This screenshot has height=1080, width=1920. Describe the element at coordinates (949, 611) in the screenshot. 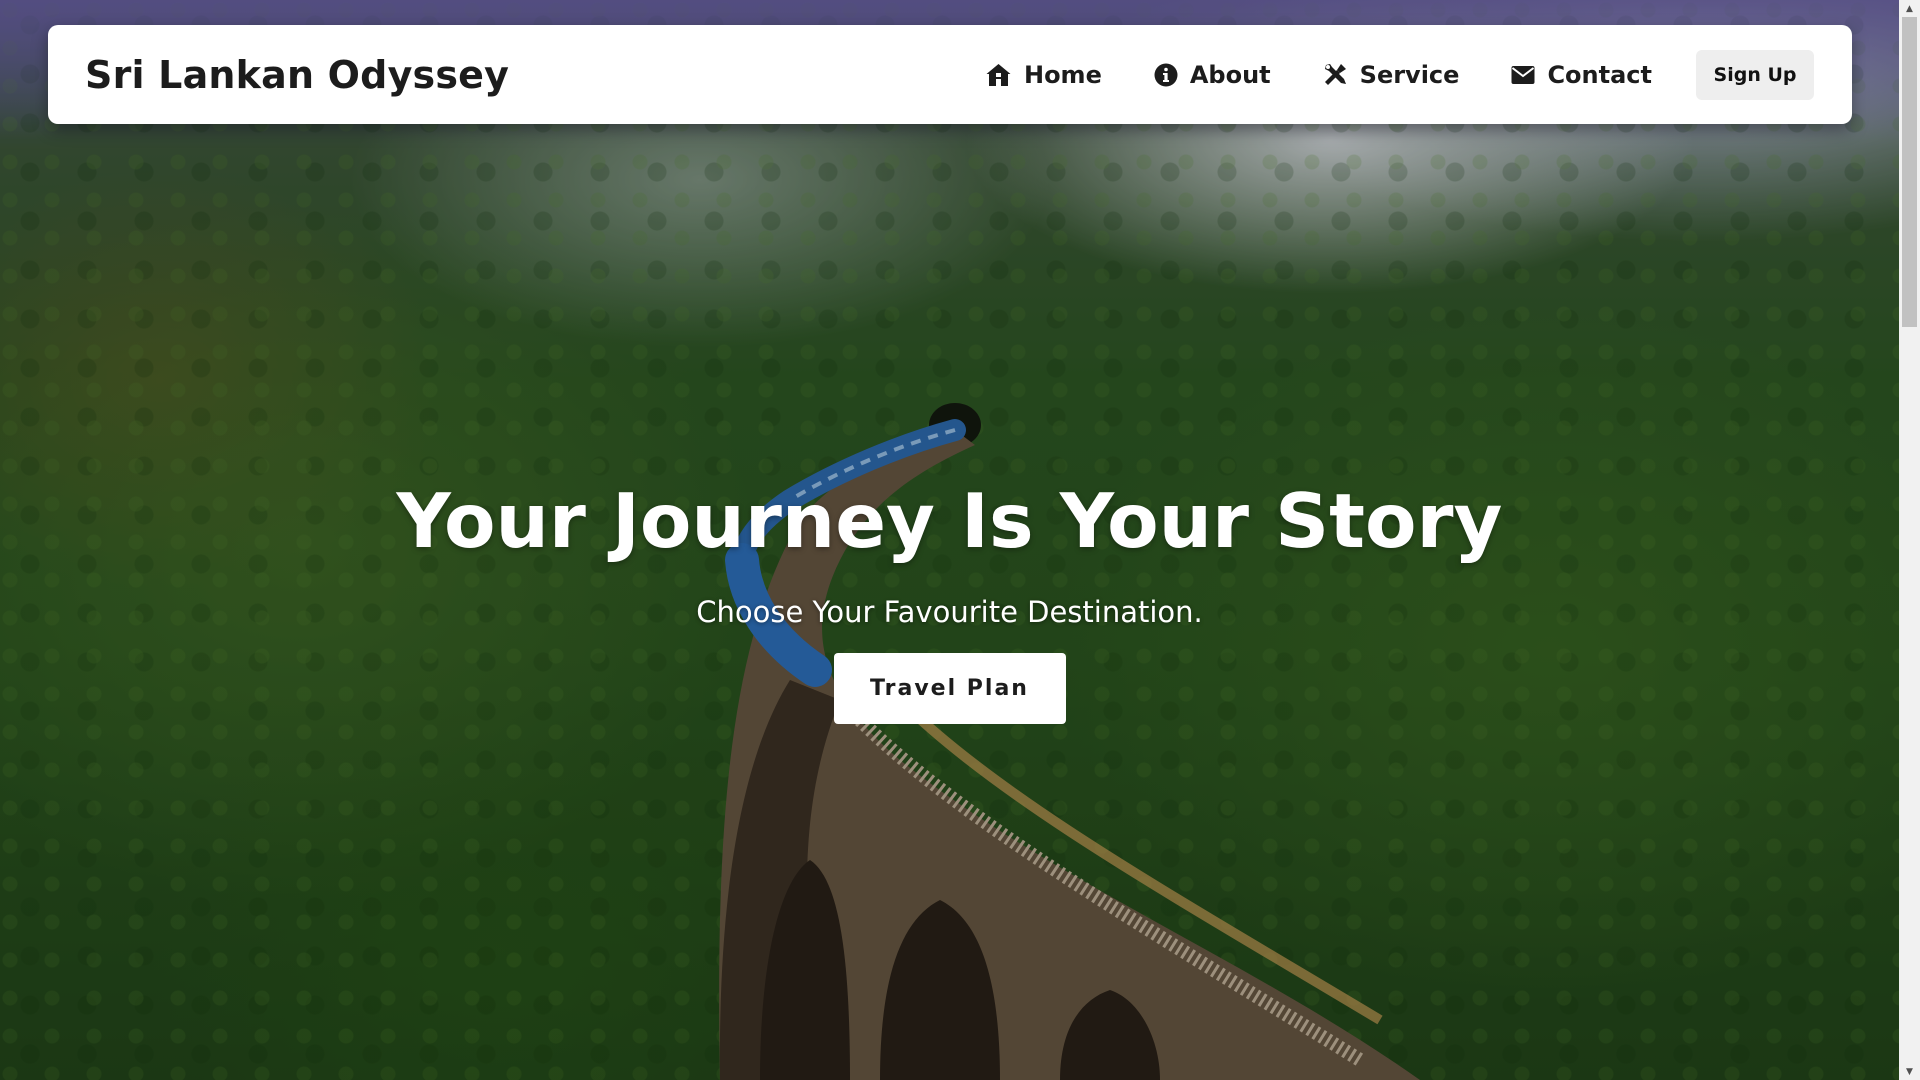

I see `hero-subtitle: Choose Your Favourite Destination.` at that location.